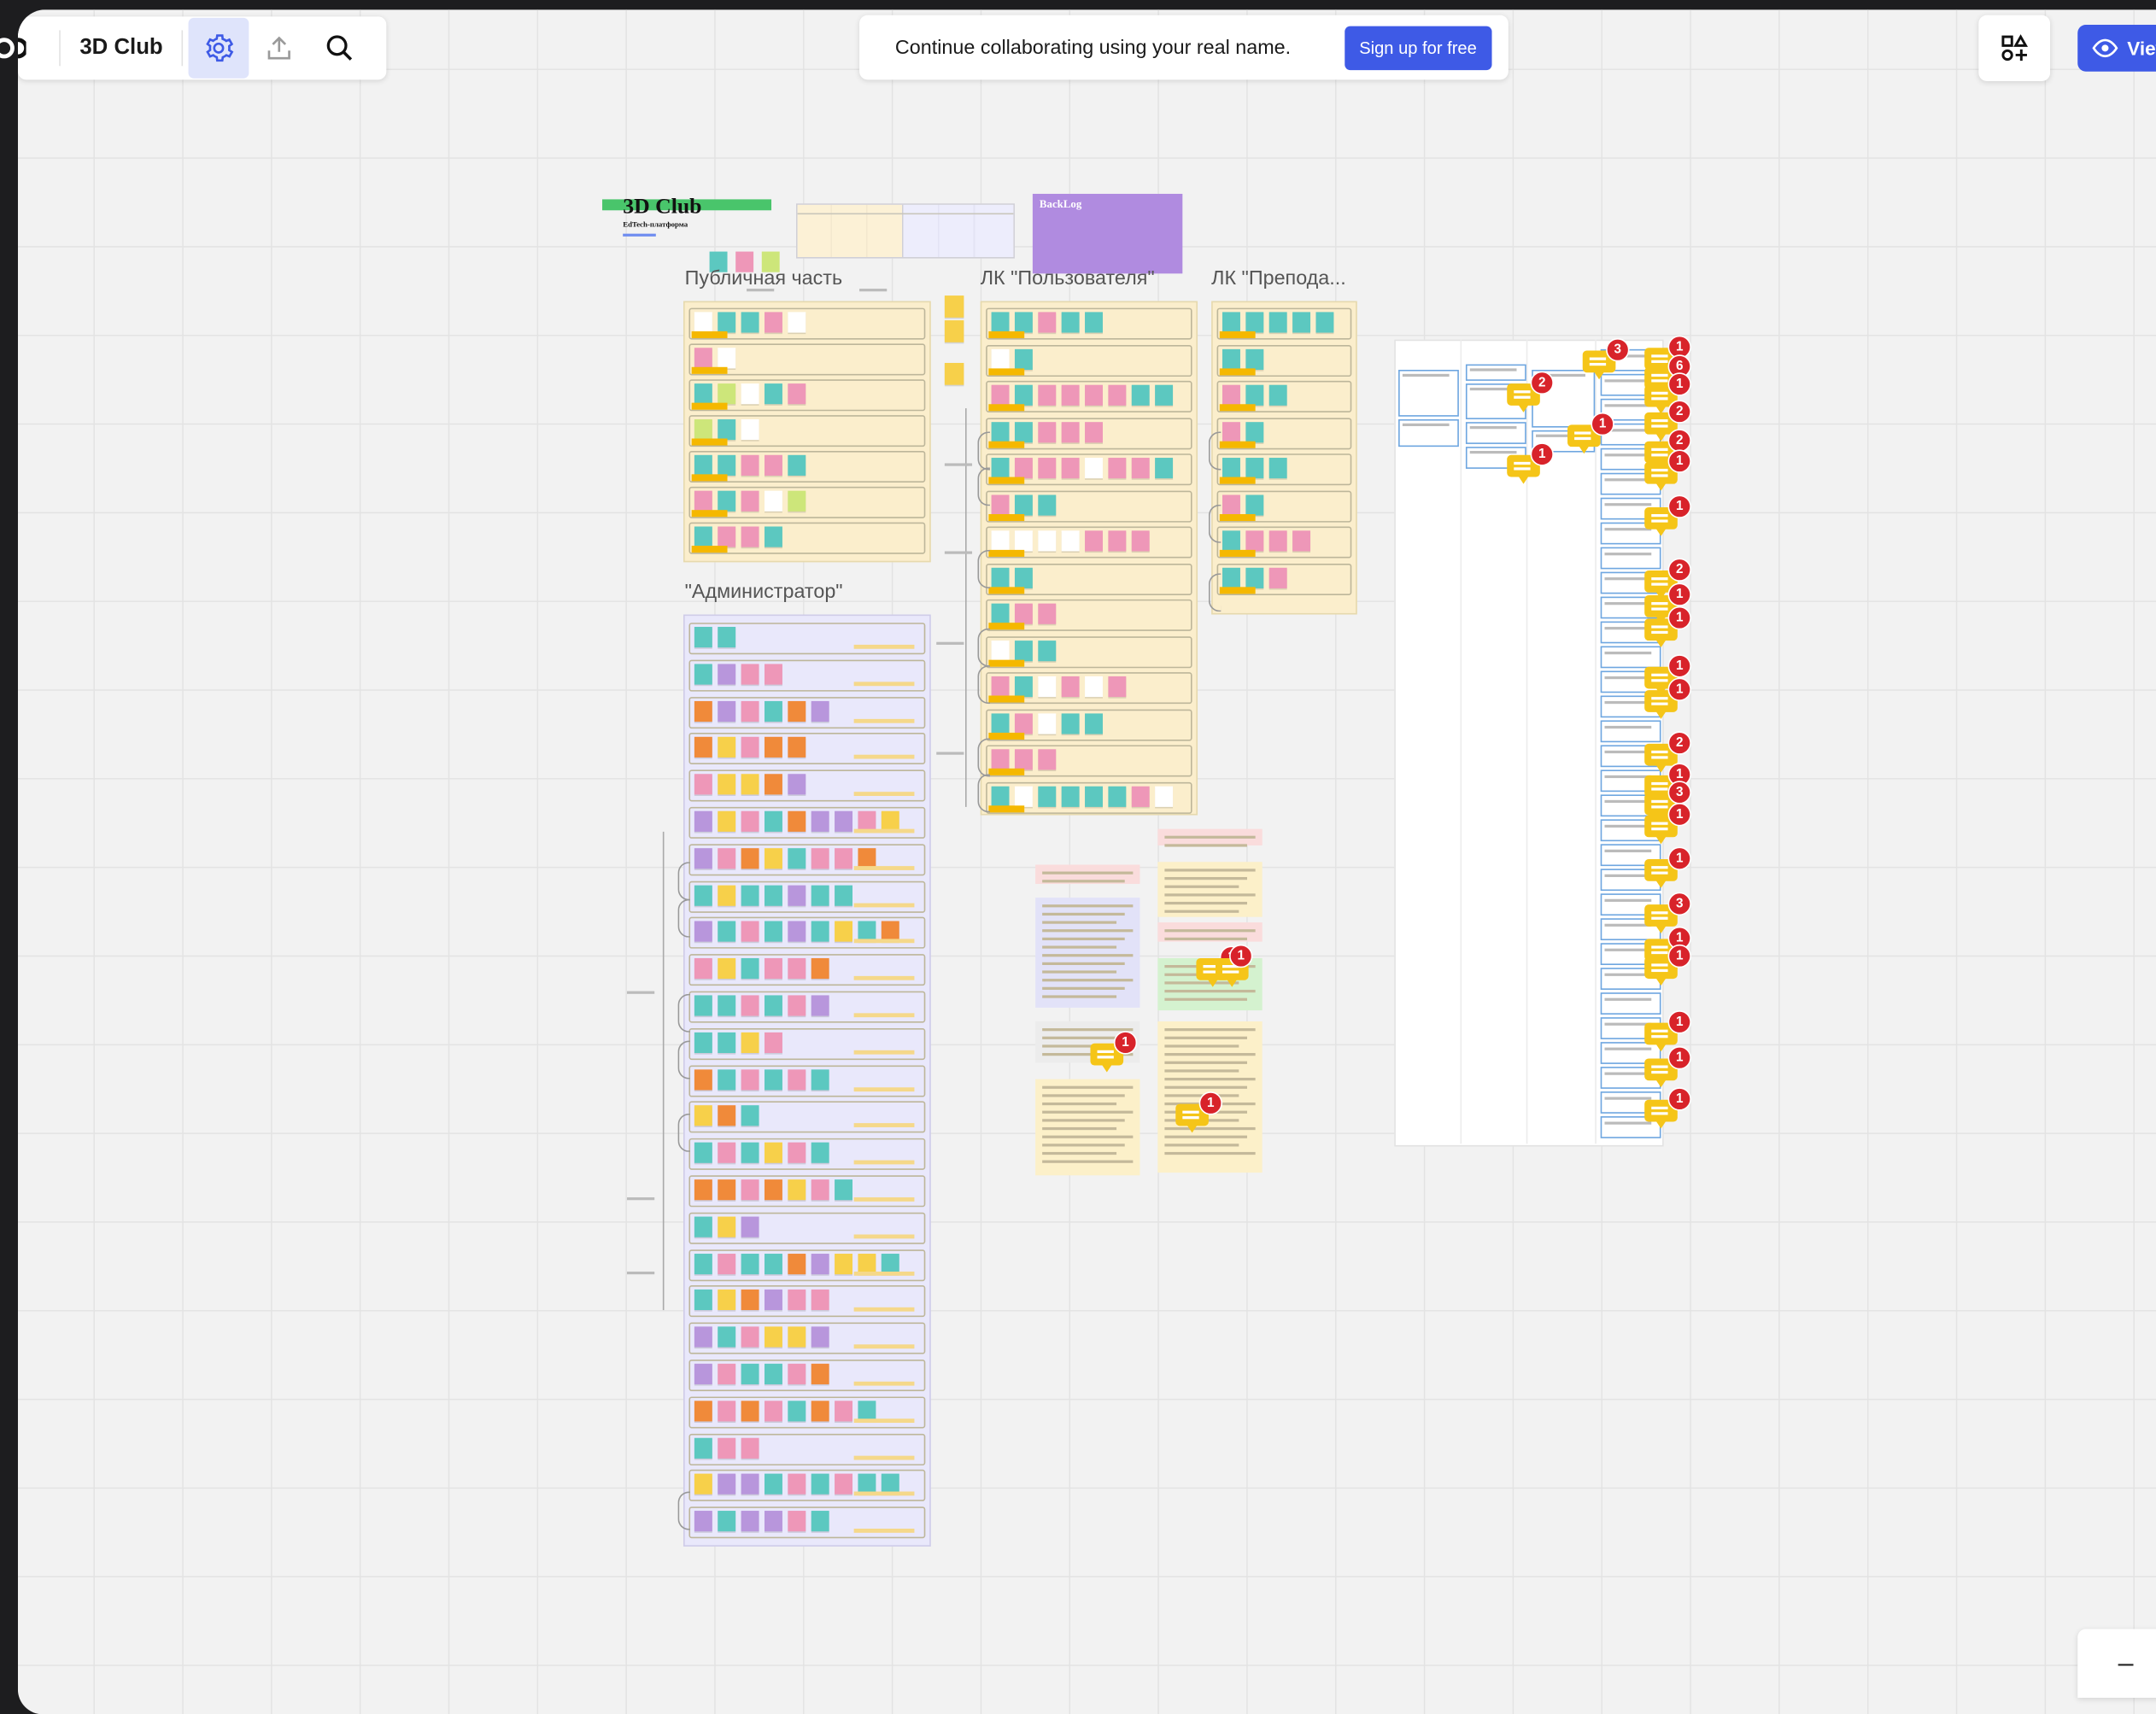 Image resolution: width=2156 pixels, height=1714 pixels. Describe the element at coordinates (1418, 48) in the screenshot. I see `sign-up-button: Sign up for free` at that location.